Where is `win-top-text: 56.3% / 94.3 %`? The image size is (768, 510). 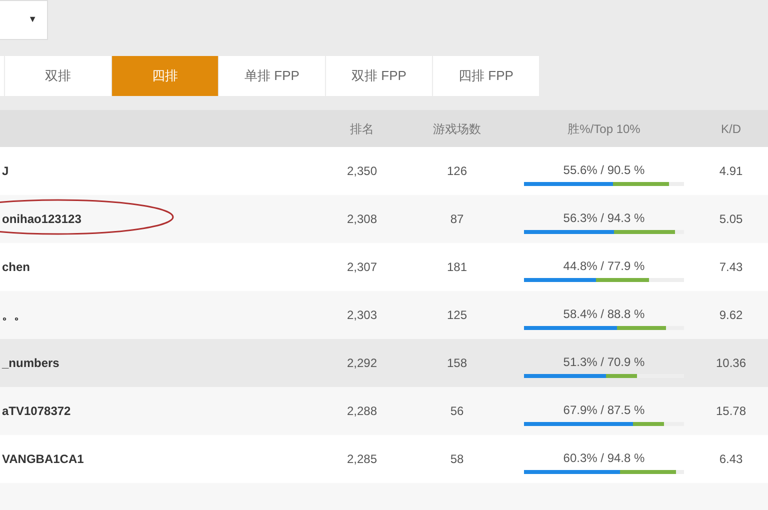 win-top-text: 56.3% / 94.3 % is located at coordinates (604, 218).